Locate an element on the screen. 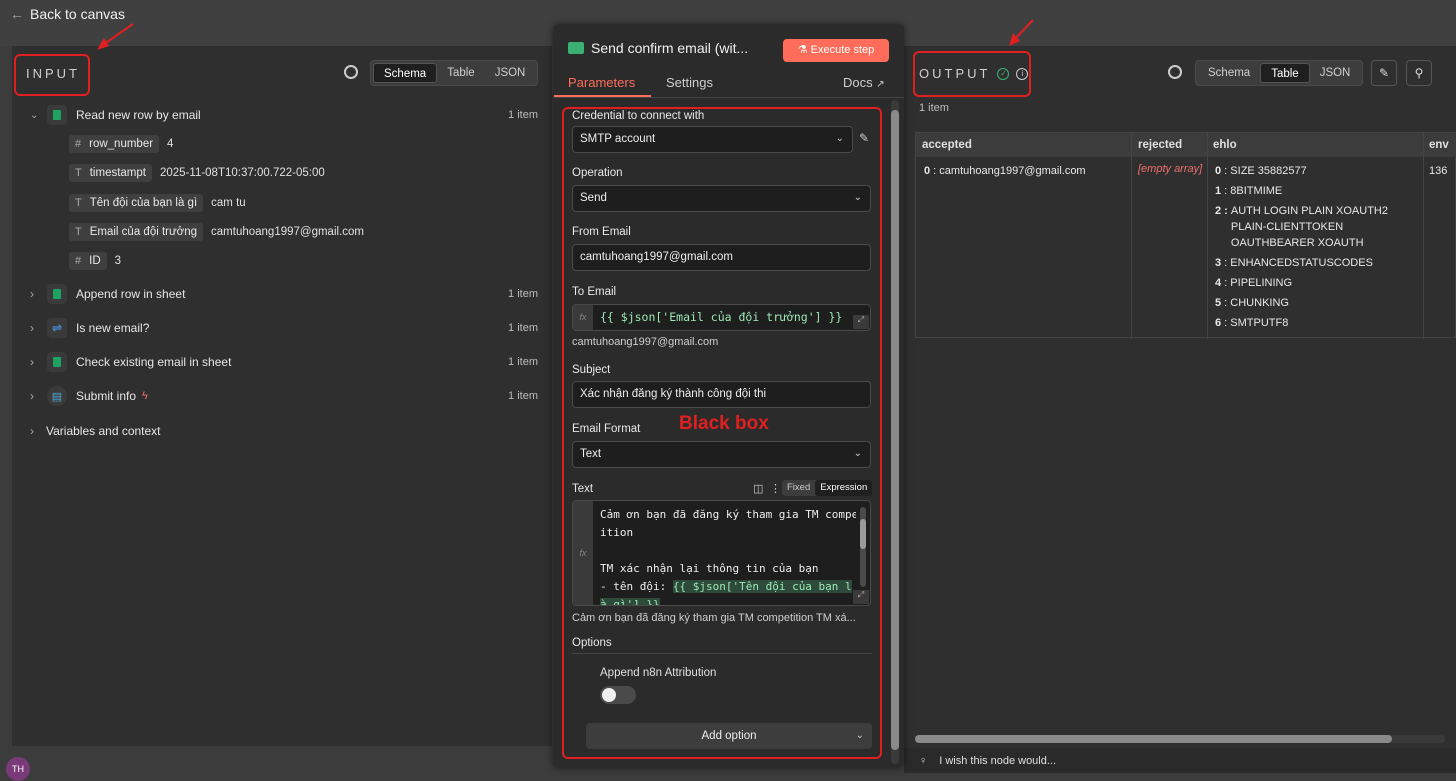 Image resolution: width=1456 pixels, height=781 pixels. annotation-arrows is located at coordinates (565, 34).